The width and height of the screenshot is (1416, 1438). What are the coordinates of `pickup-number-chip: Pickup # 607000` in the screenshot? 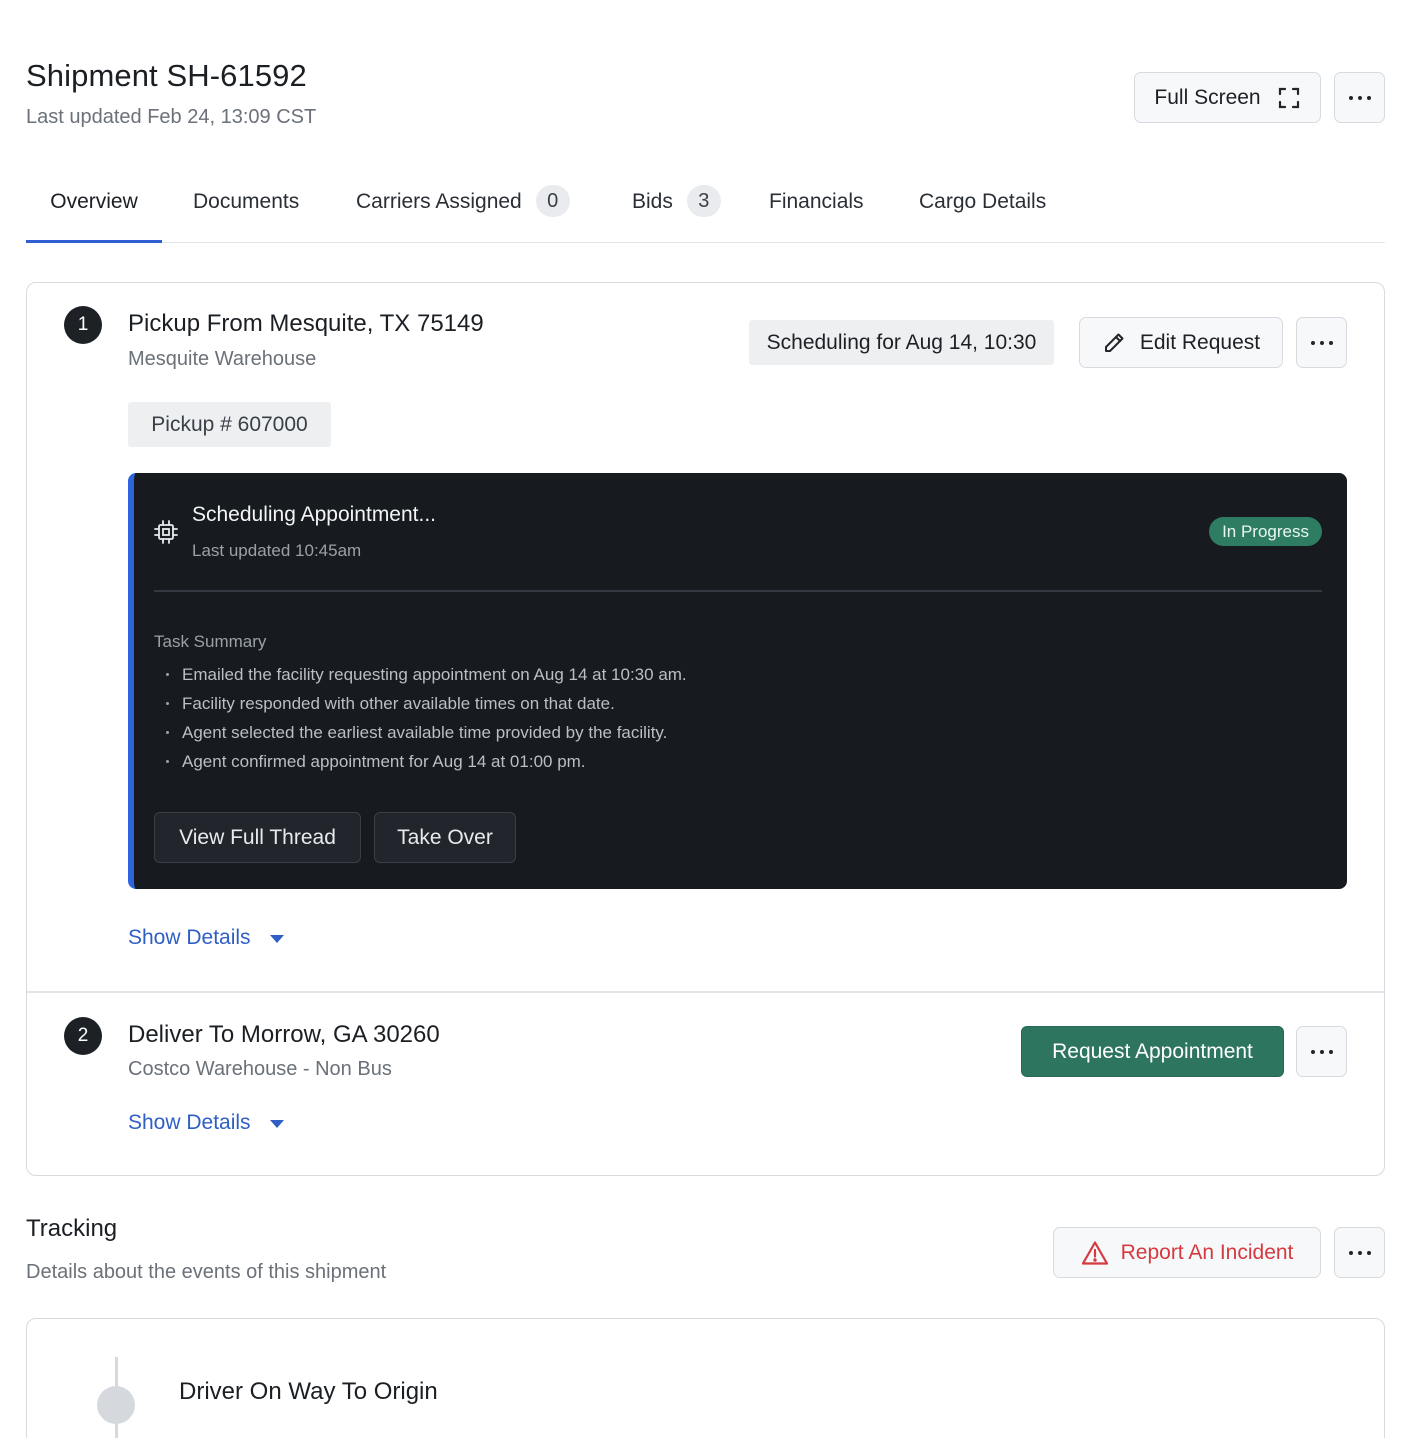 It's located at (229, 424).